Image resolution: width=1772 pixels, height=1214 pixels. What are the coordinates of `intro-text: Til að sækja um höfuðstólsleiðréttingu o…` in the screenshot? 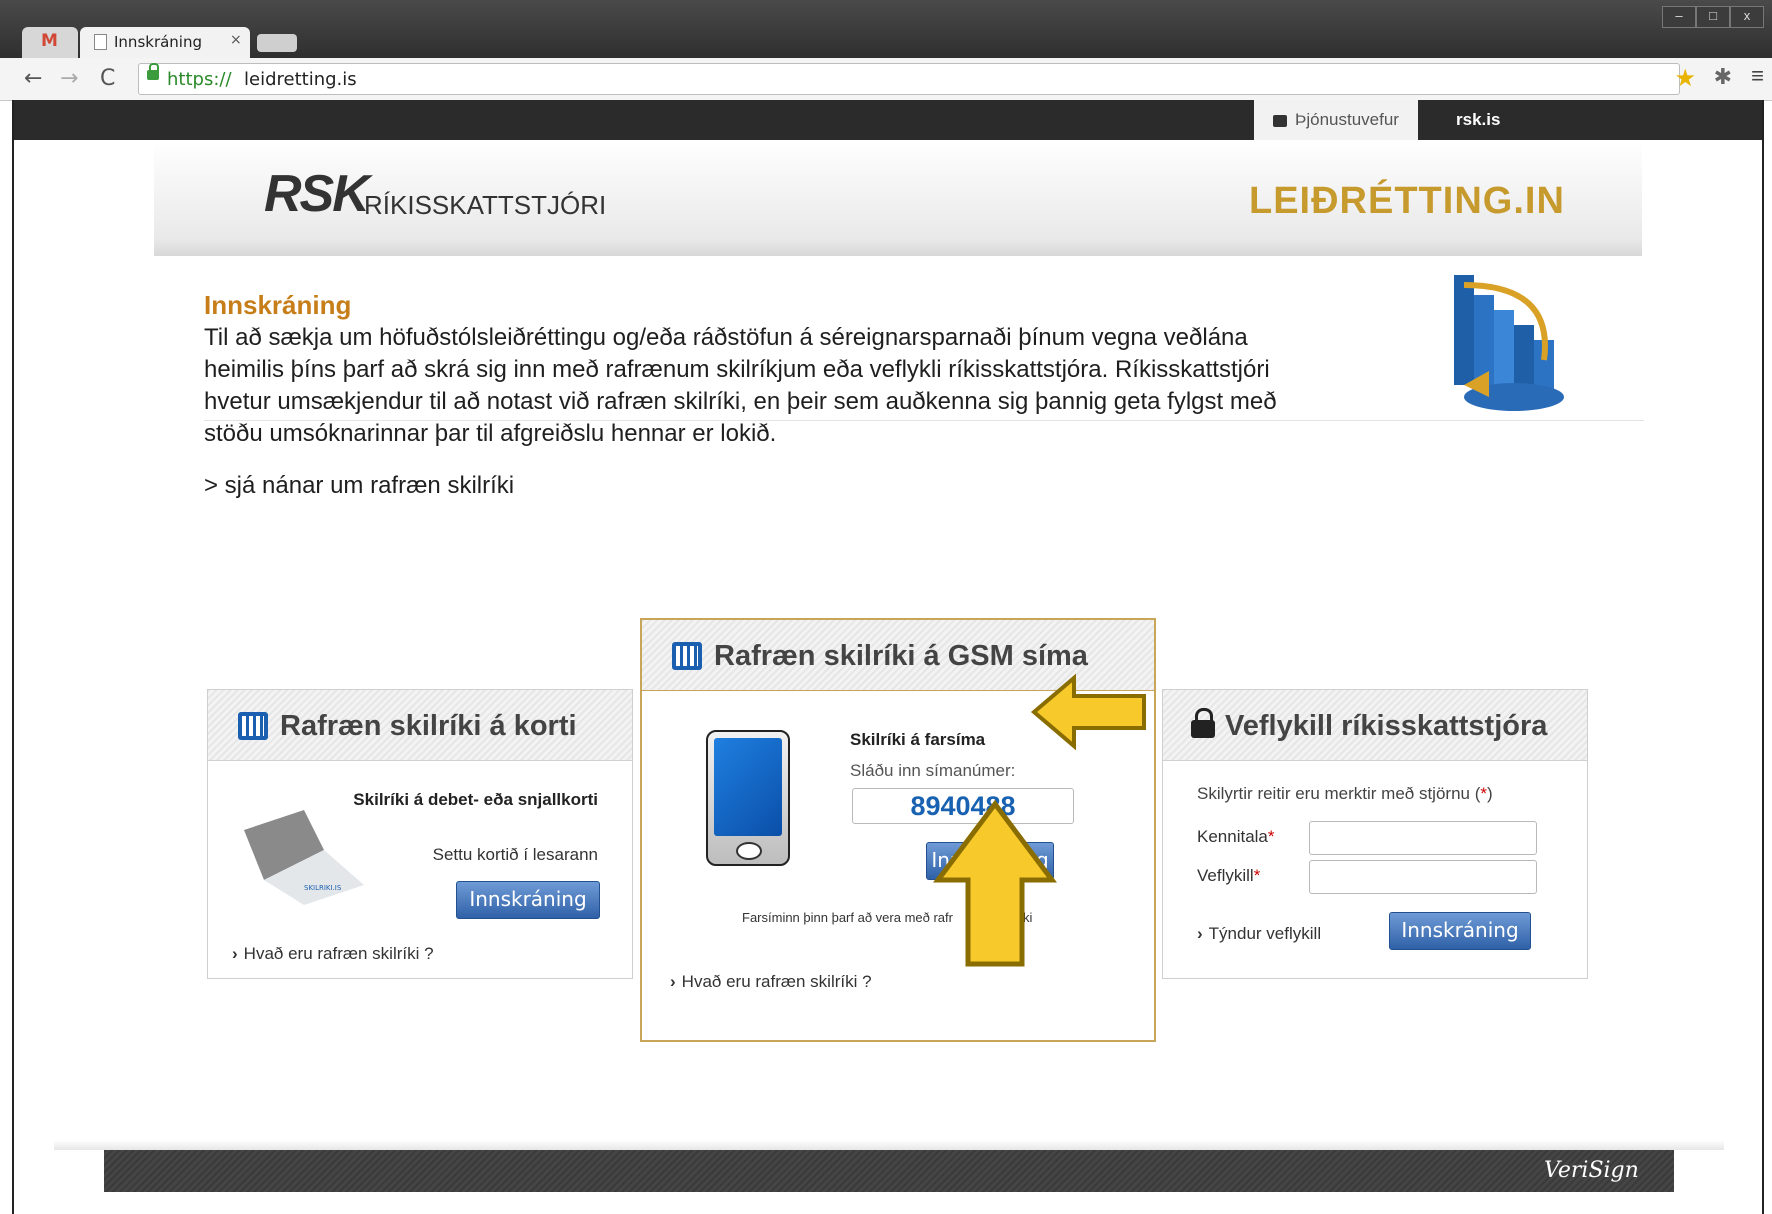 It's located at (740, 385).